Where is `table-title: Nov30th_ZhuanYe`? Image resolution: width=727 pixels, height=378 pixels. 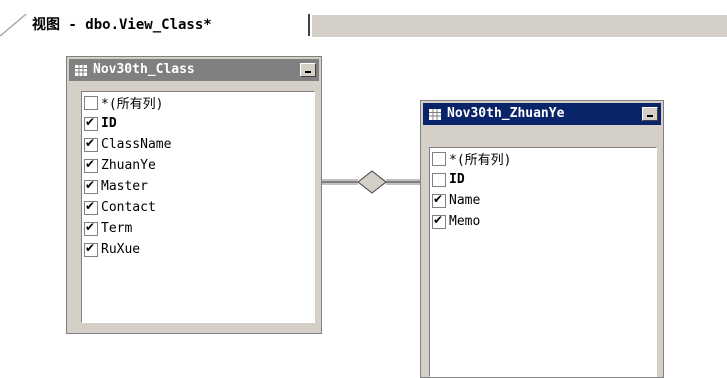
table-title: Nov30th_ZhuanYe is located at coordinates (506, 113).